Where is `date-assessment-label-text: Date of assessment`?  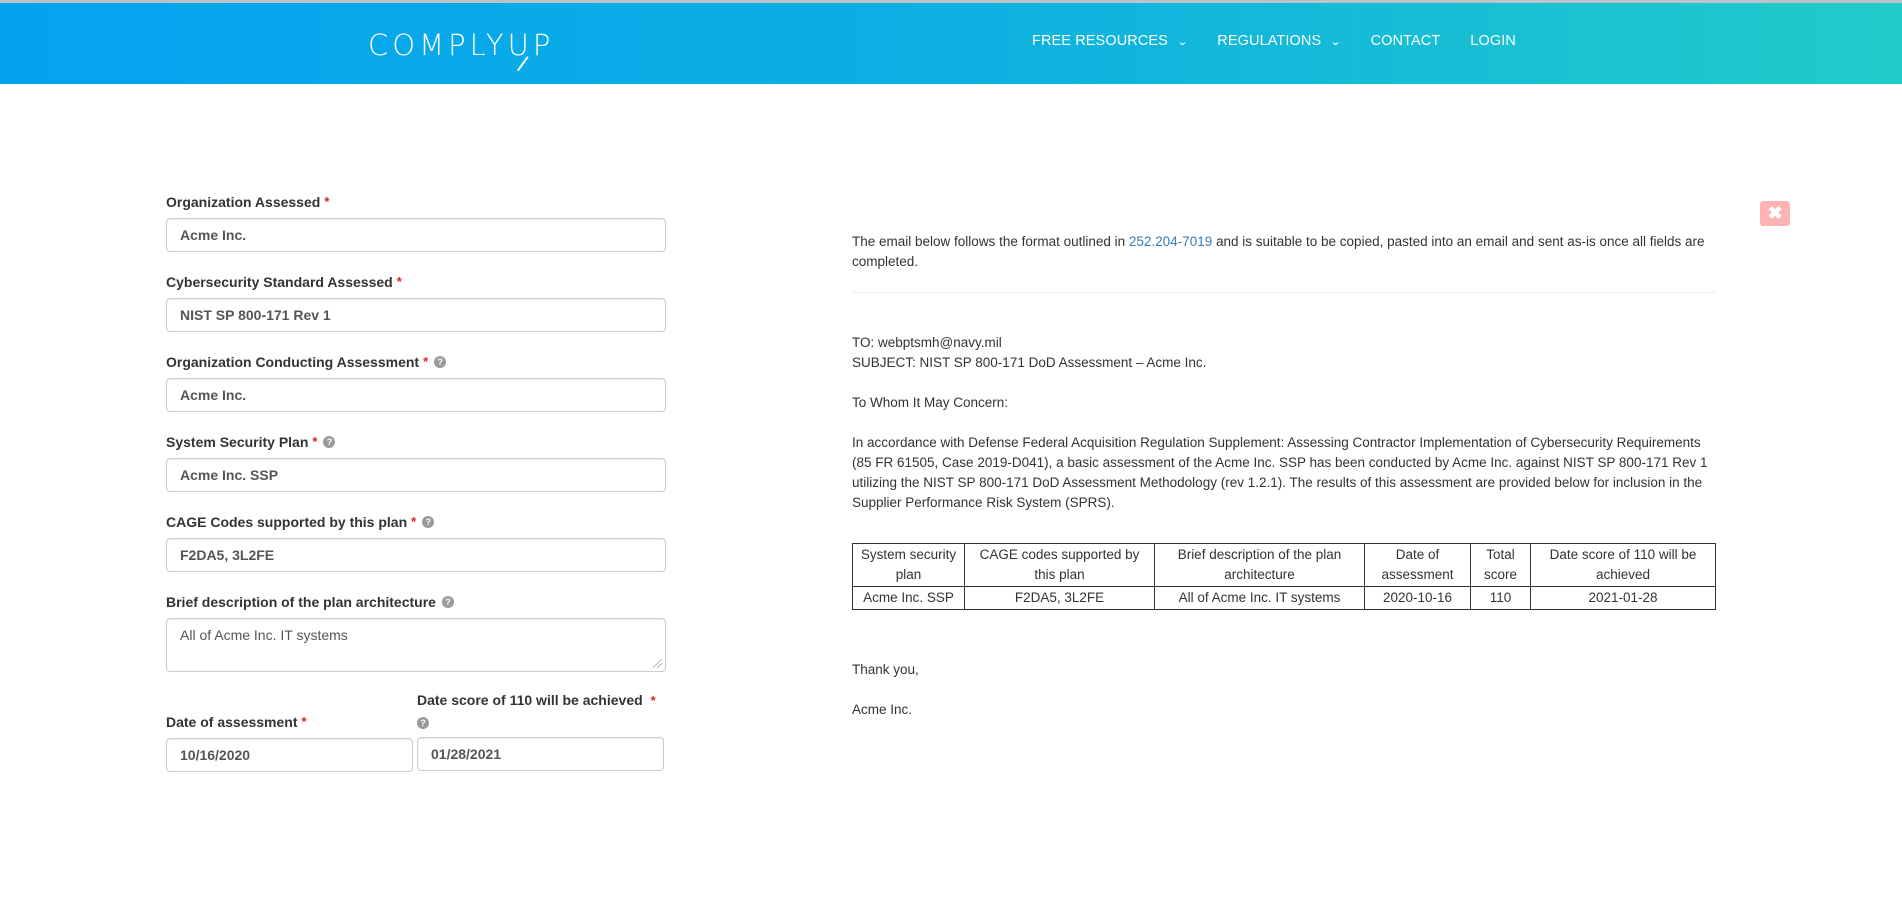
date-assessment-label-text: Date of assessment is located at coordinates (232, 722).